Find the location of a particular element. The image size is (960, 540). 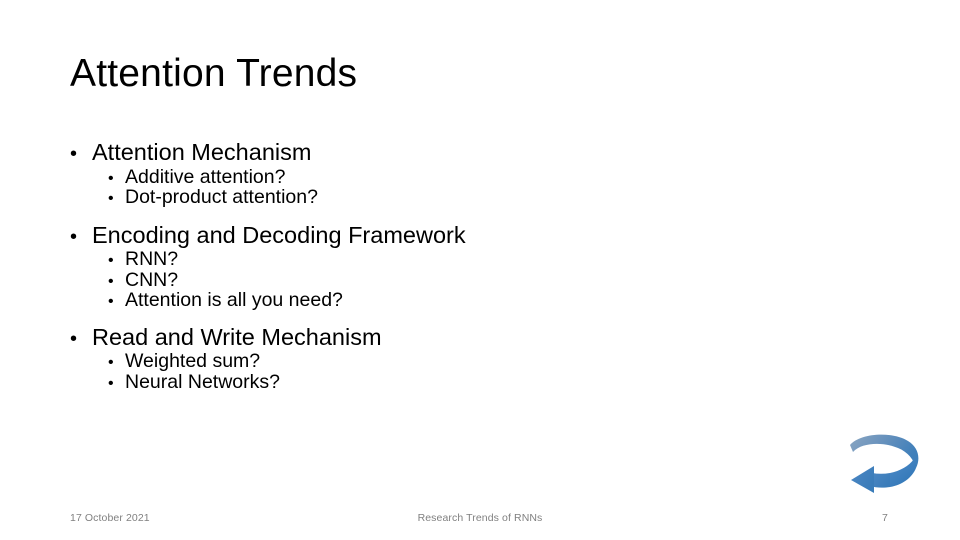

bullet-level1: • Encoding and Decoding Framework is located at coordinates (460, 234).